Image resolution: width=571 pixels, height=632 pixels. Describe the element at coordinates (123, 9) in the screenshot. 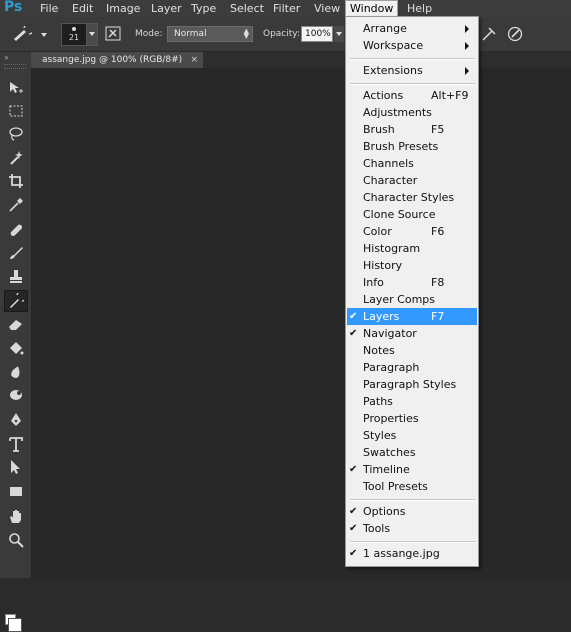

I see `menu-image: Image` at that location.